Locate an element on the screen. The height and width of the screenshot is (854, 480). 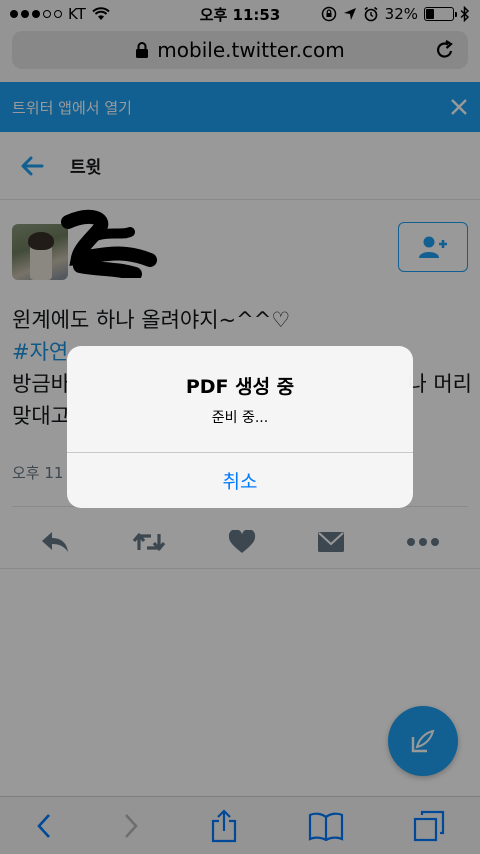
cancel-button: 취소 is located at coordinates (240, 480).